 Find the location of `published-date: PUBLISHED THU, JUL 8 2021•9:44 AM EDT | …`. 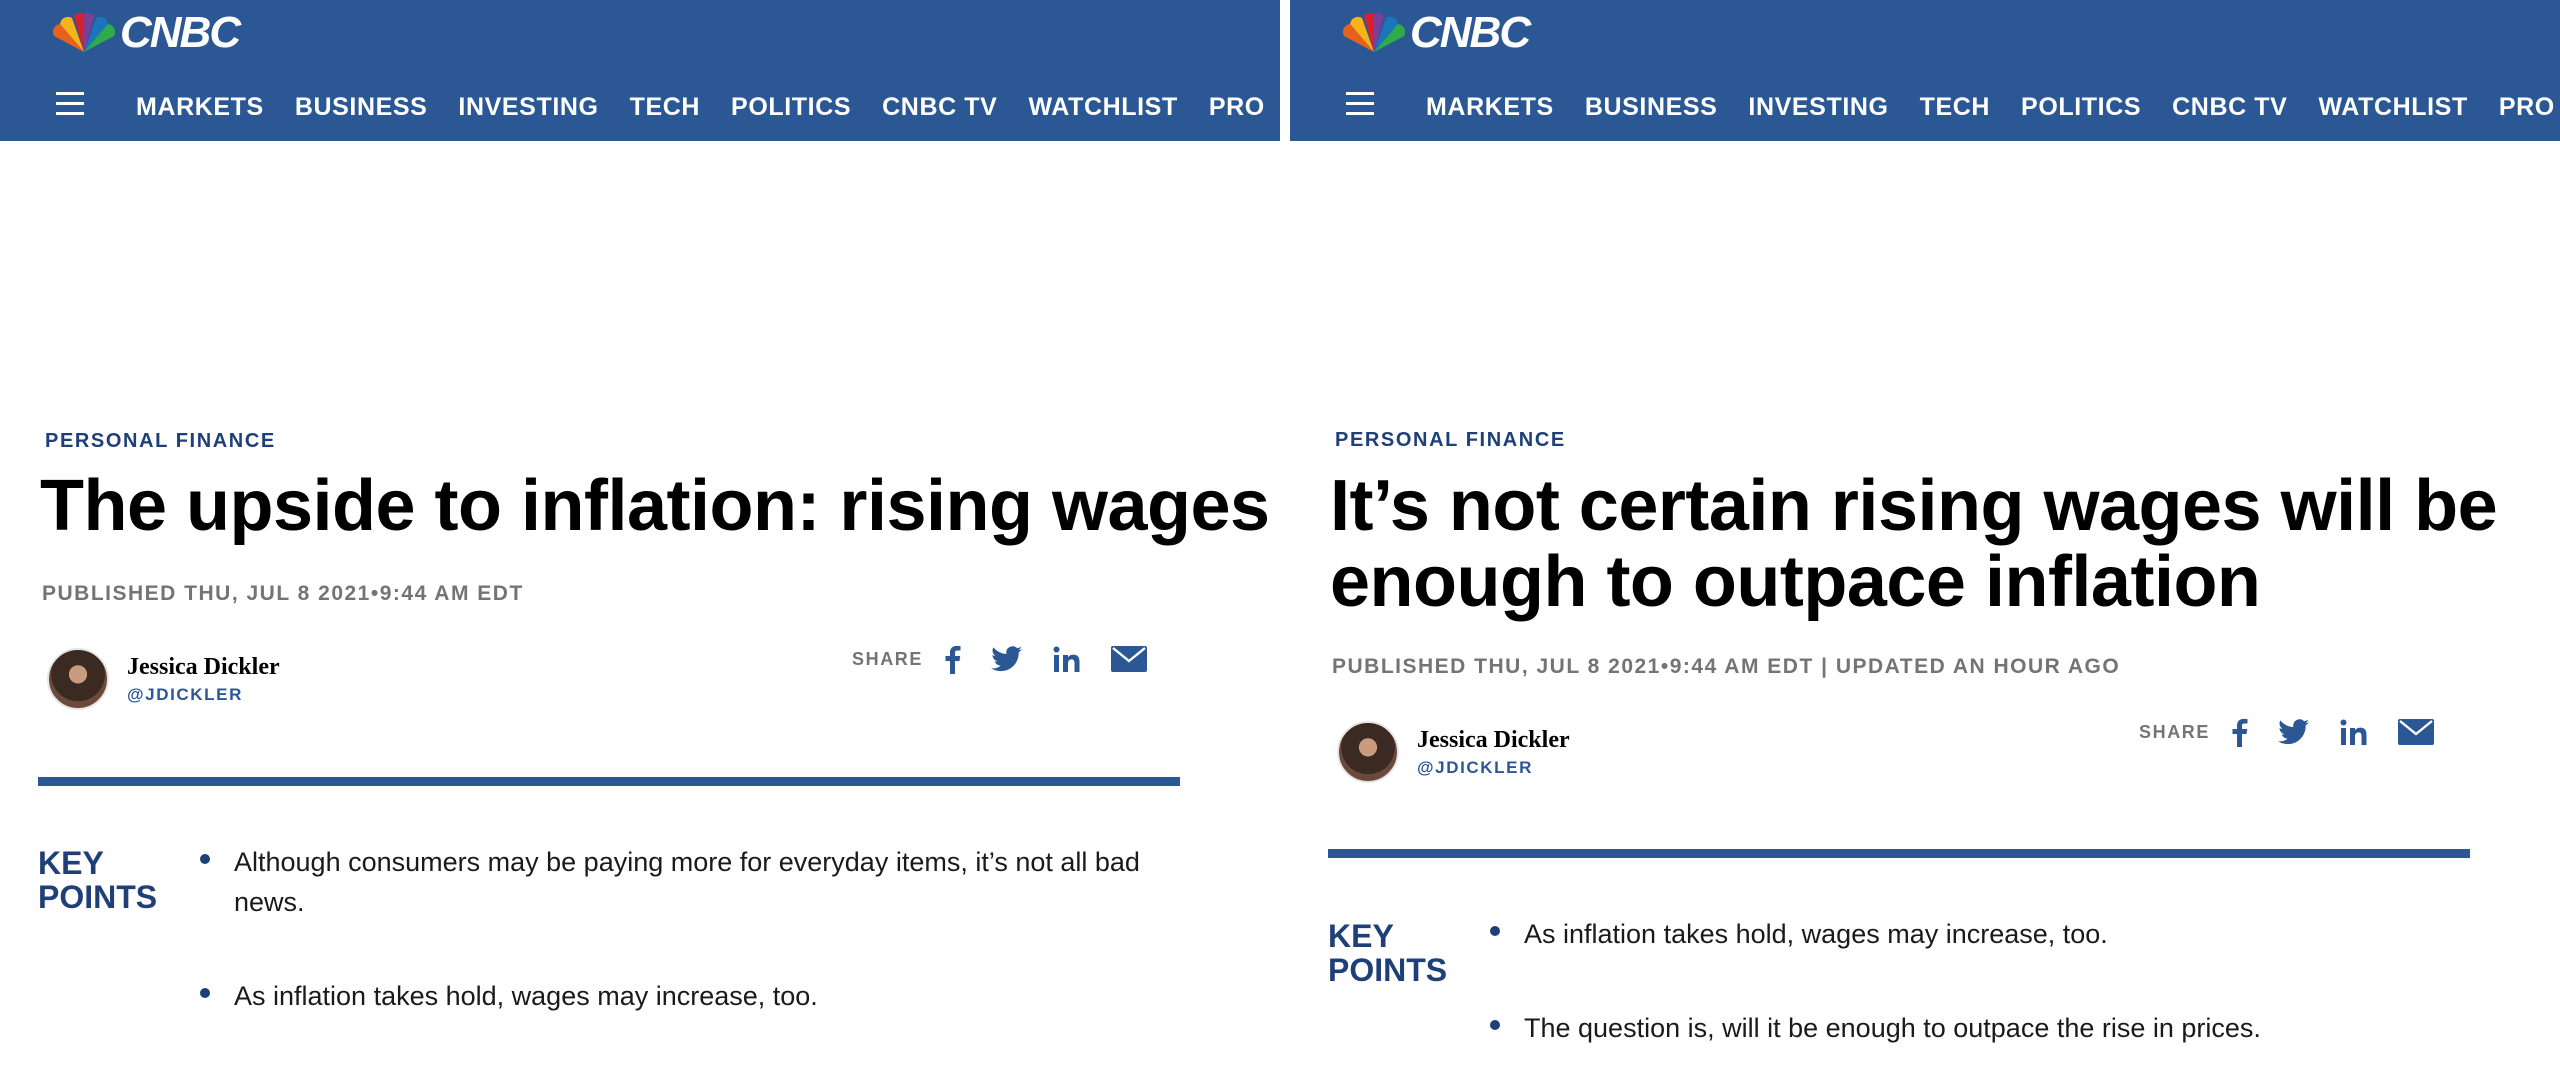

published-date: PUBLISHED THU, JUL 8 2021•9:44 AM EDT | … is located at coordinates (1726, 666).